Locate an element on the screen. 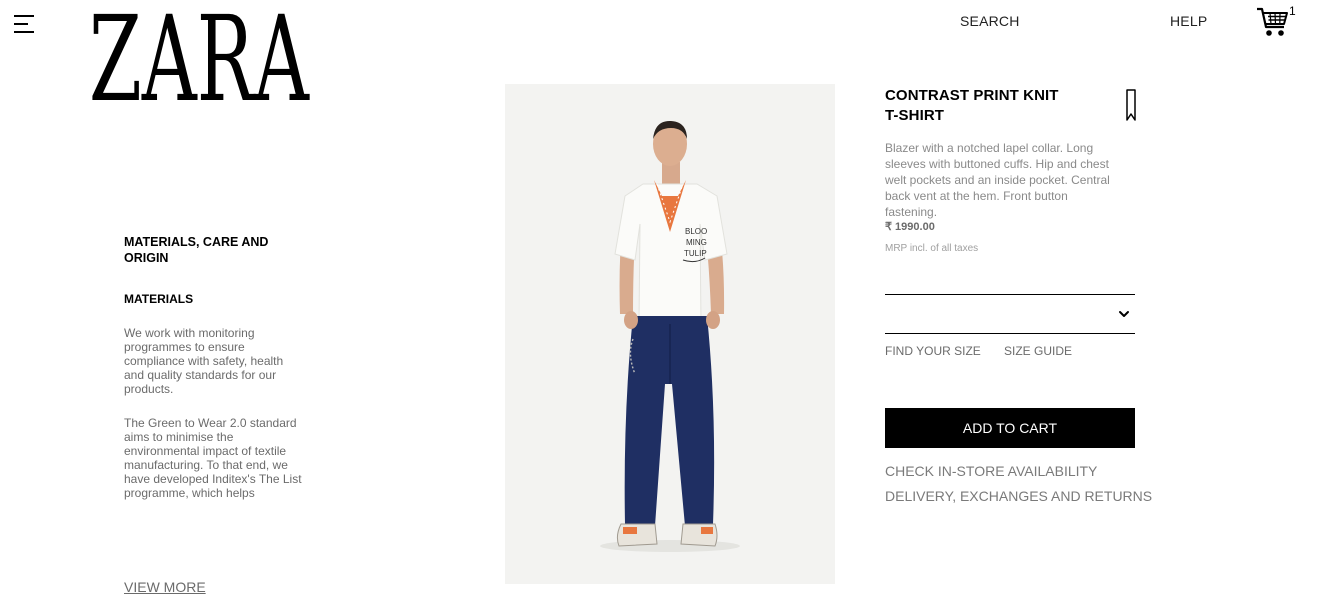 Image resolution: width=1337 pixels, height=609 pixels. chevron-down-icon is located at coordinates (1124, 314).